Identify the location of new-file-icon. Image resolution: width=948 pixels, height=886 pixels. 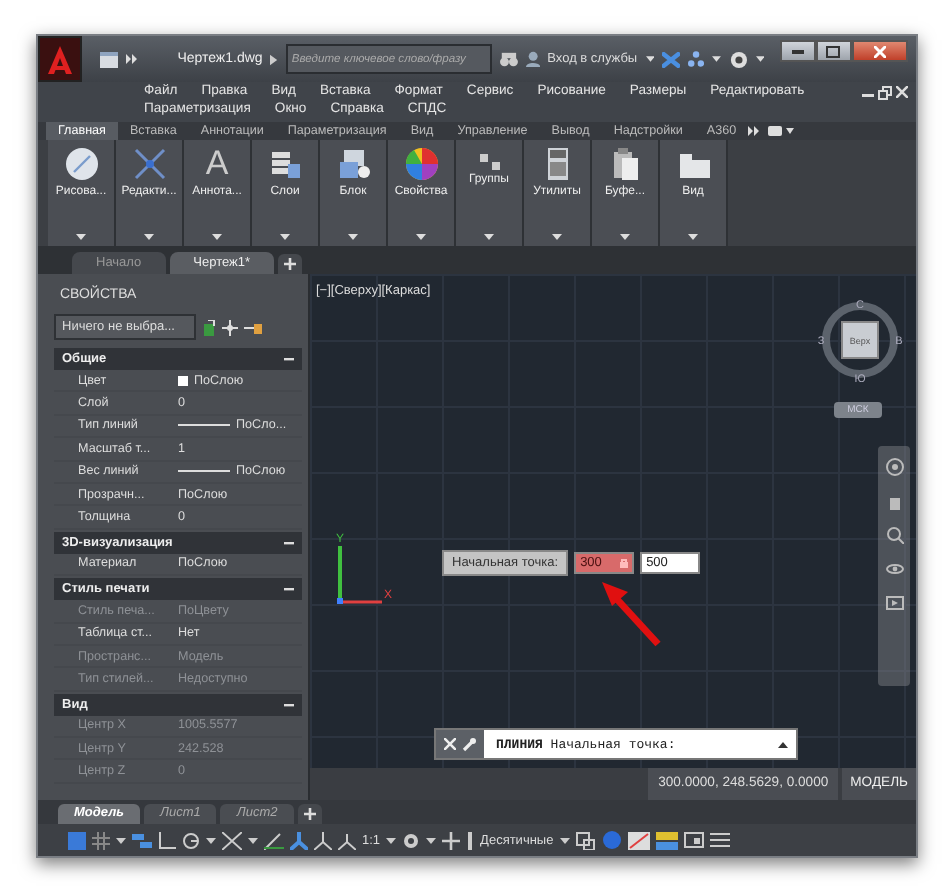
(108, 59).